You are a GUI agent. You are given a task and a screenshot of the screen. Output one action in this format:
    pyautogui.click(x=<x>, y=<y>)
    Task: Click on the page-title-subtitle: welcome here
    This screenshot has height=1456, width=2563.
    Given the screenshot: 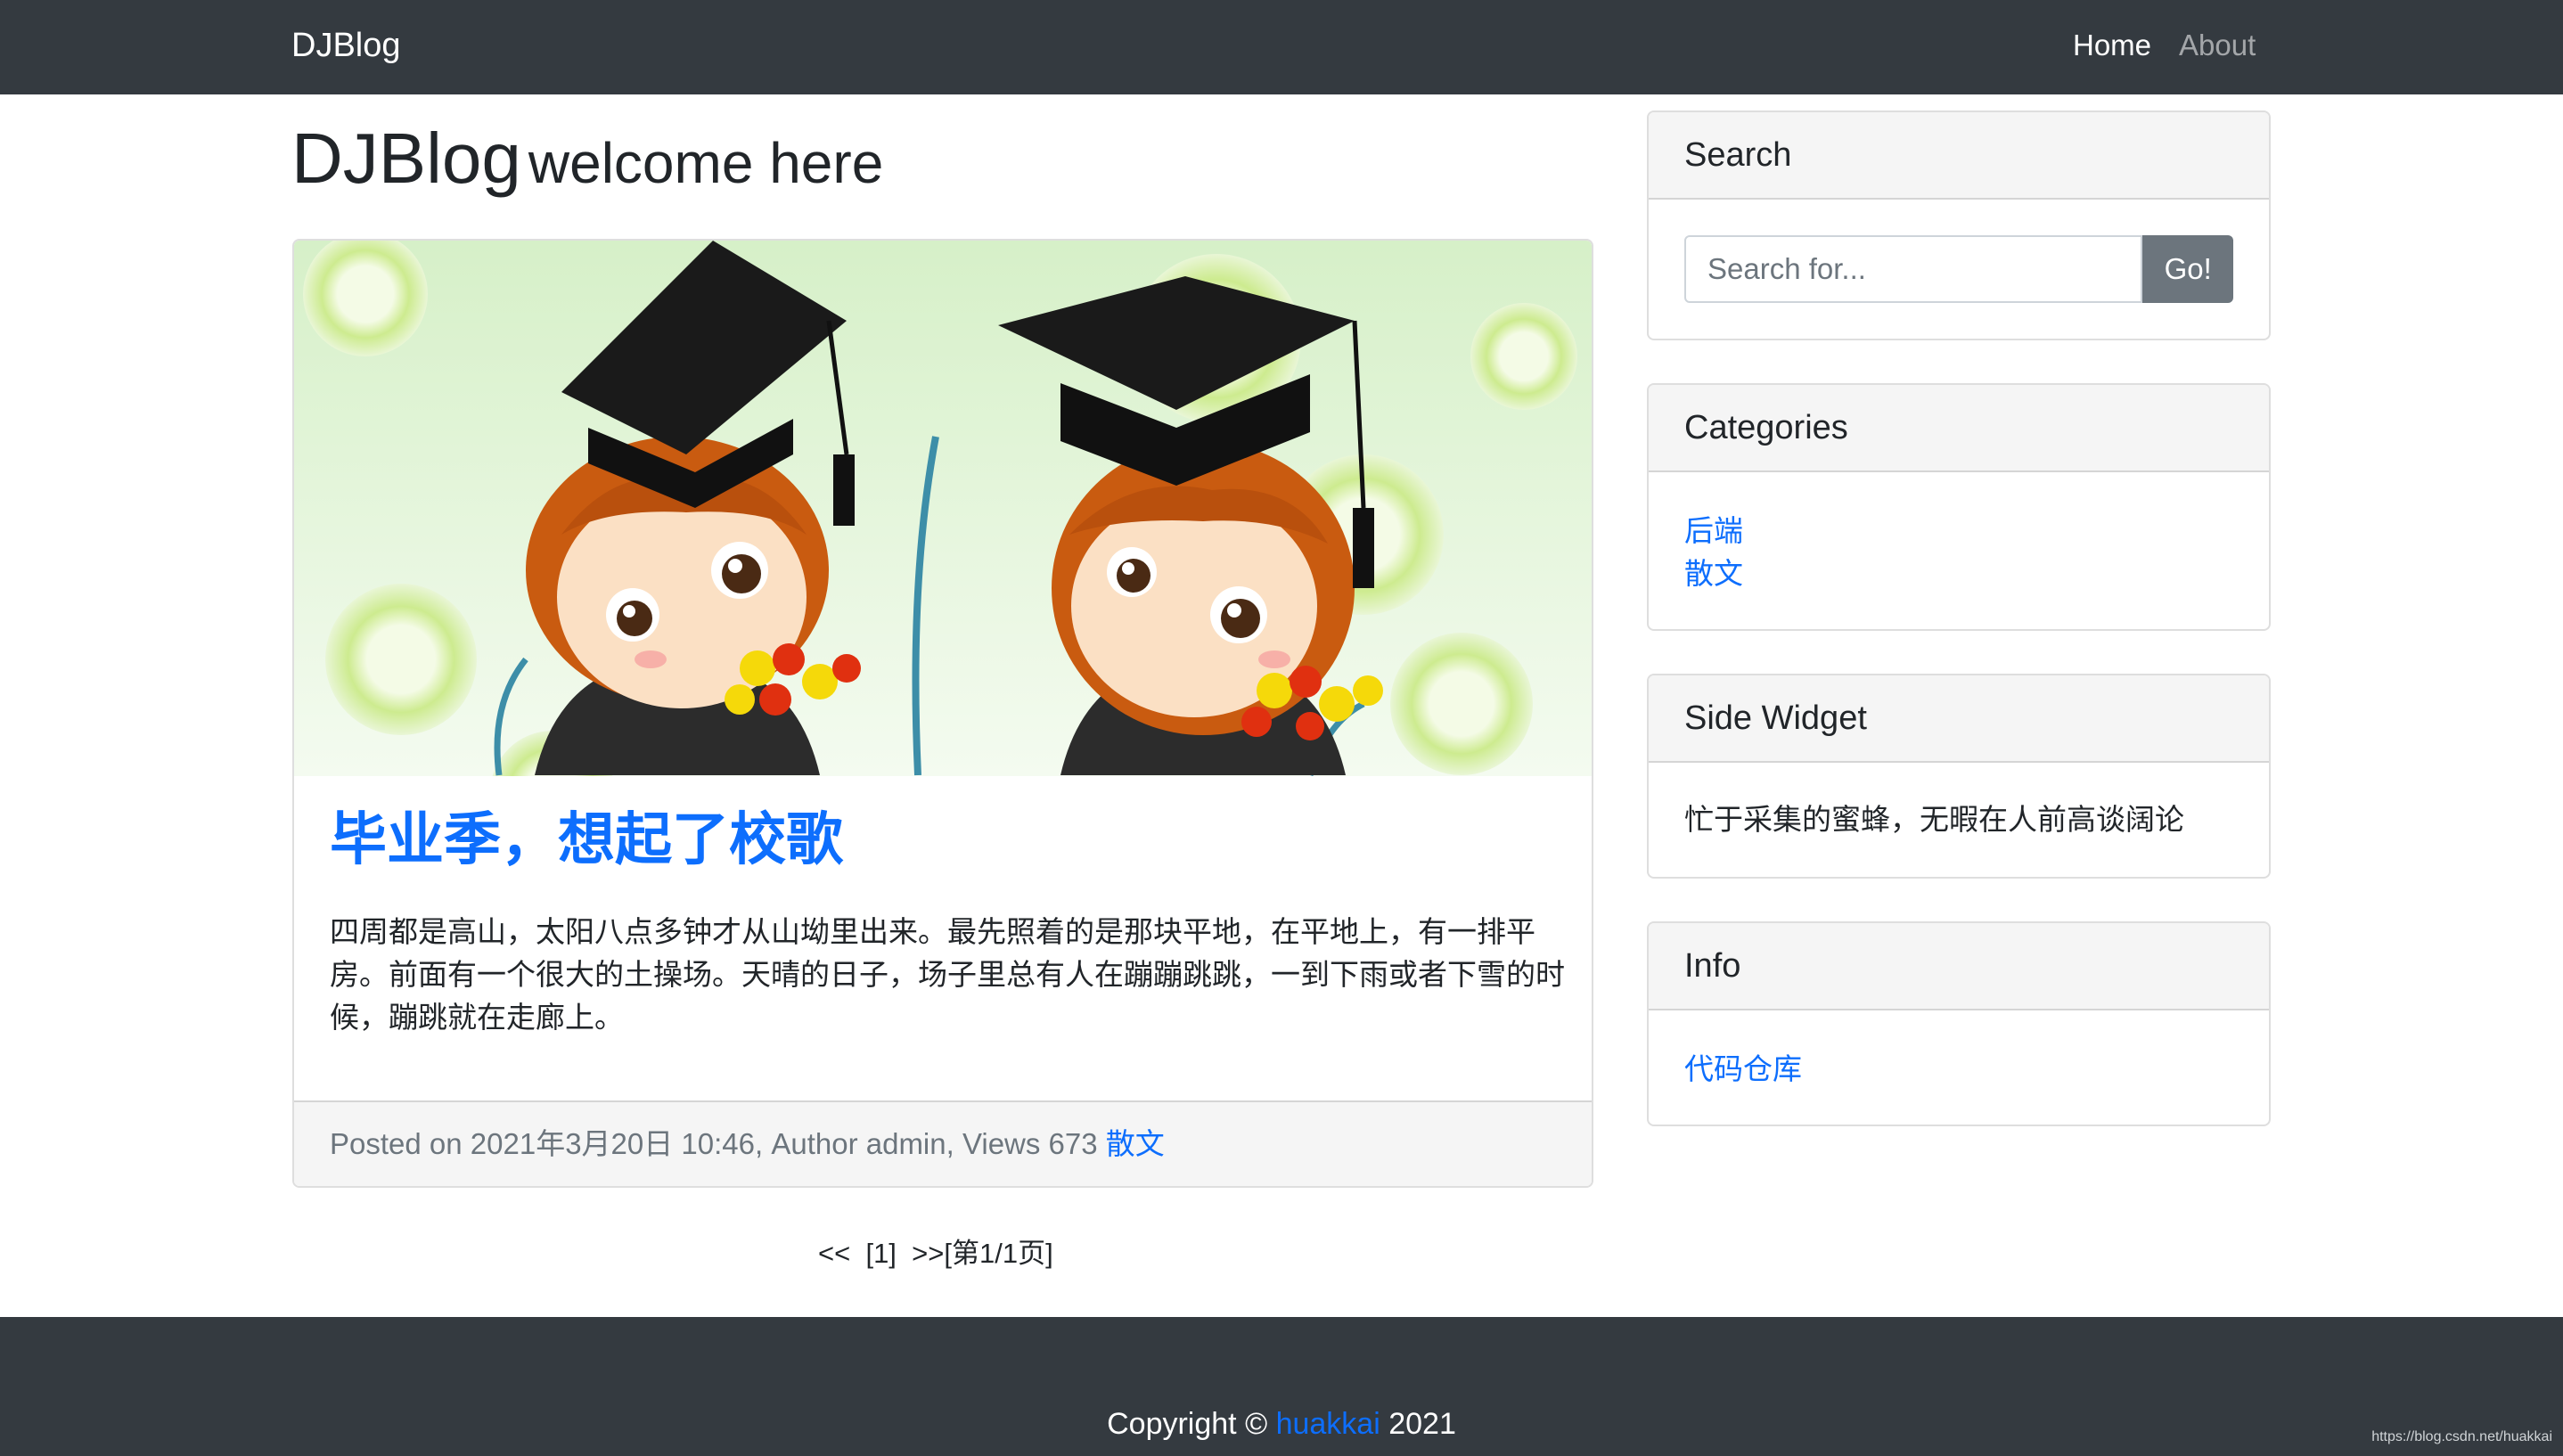 What is the action you would take?
    pyautogui.click(x=706, y=163)
    